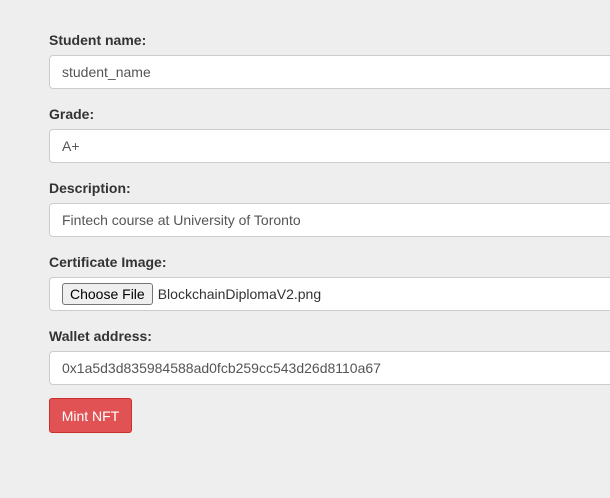  Describe the element at coordinates (98, 40) in the screenshot. I see `student-name-label: Student name:` at that location.